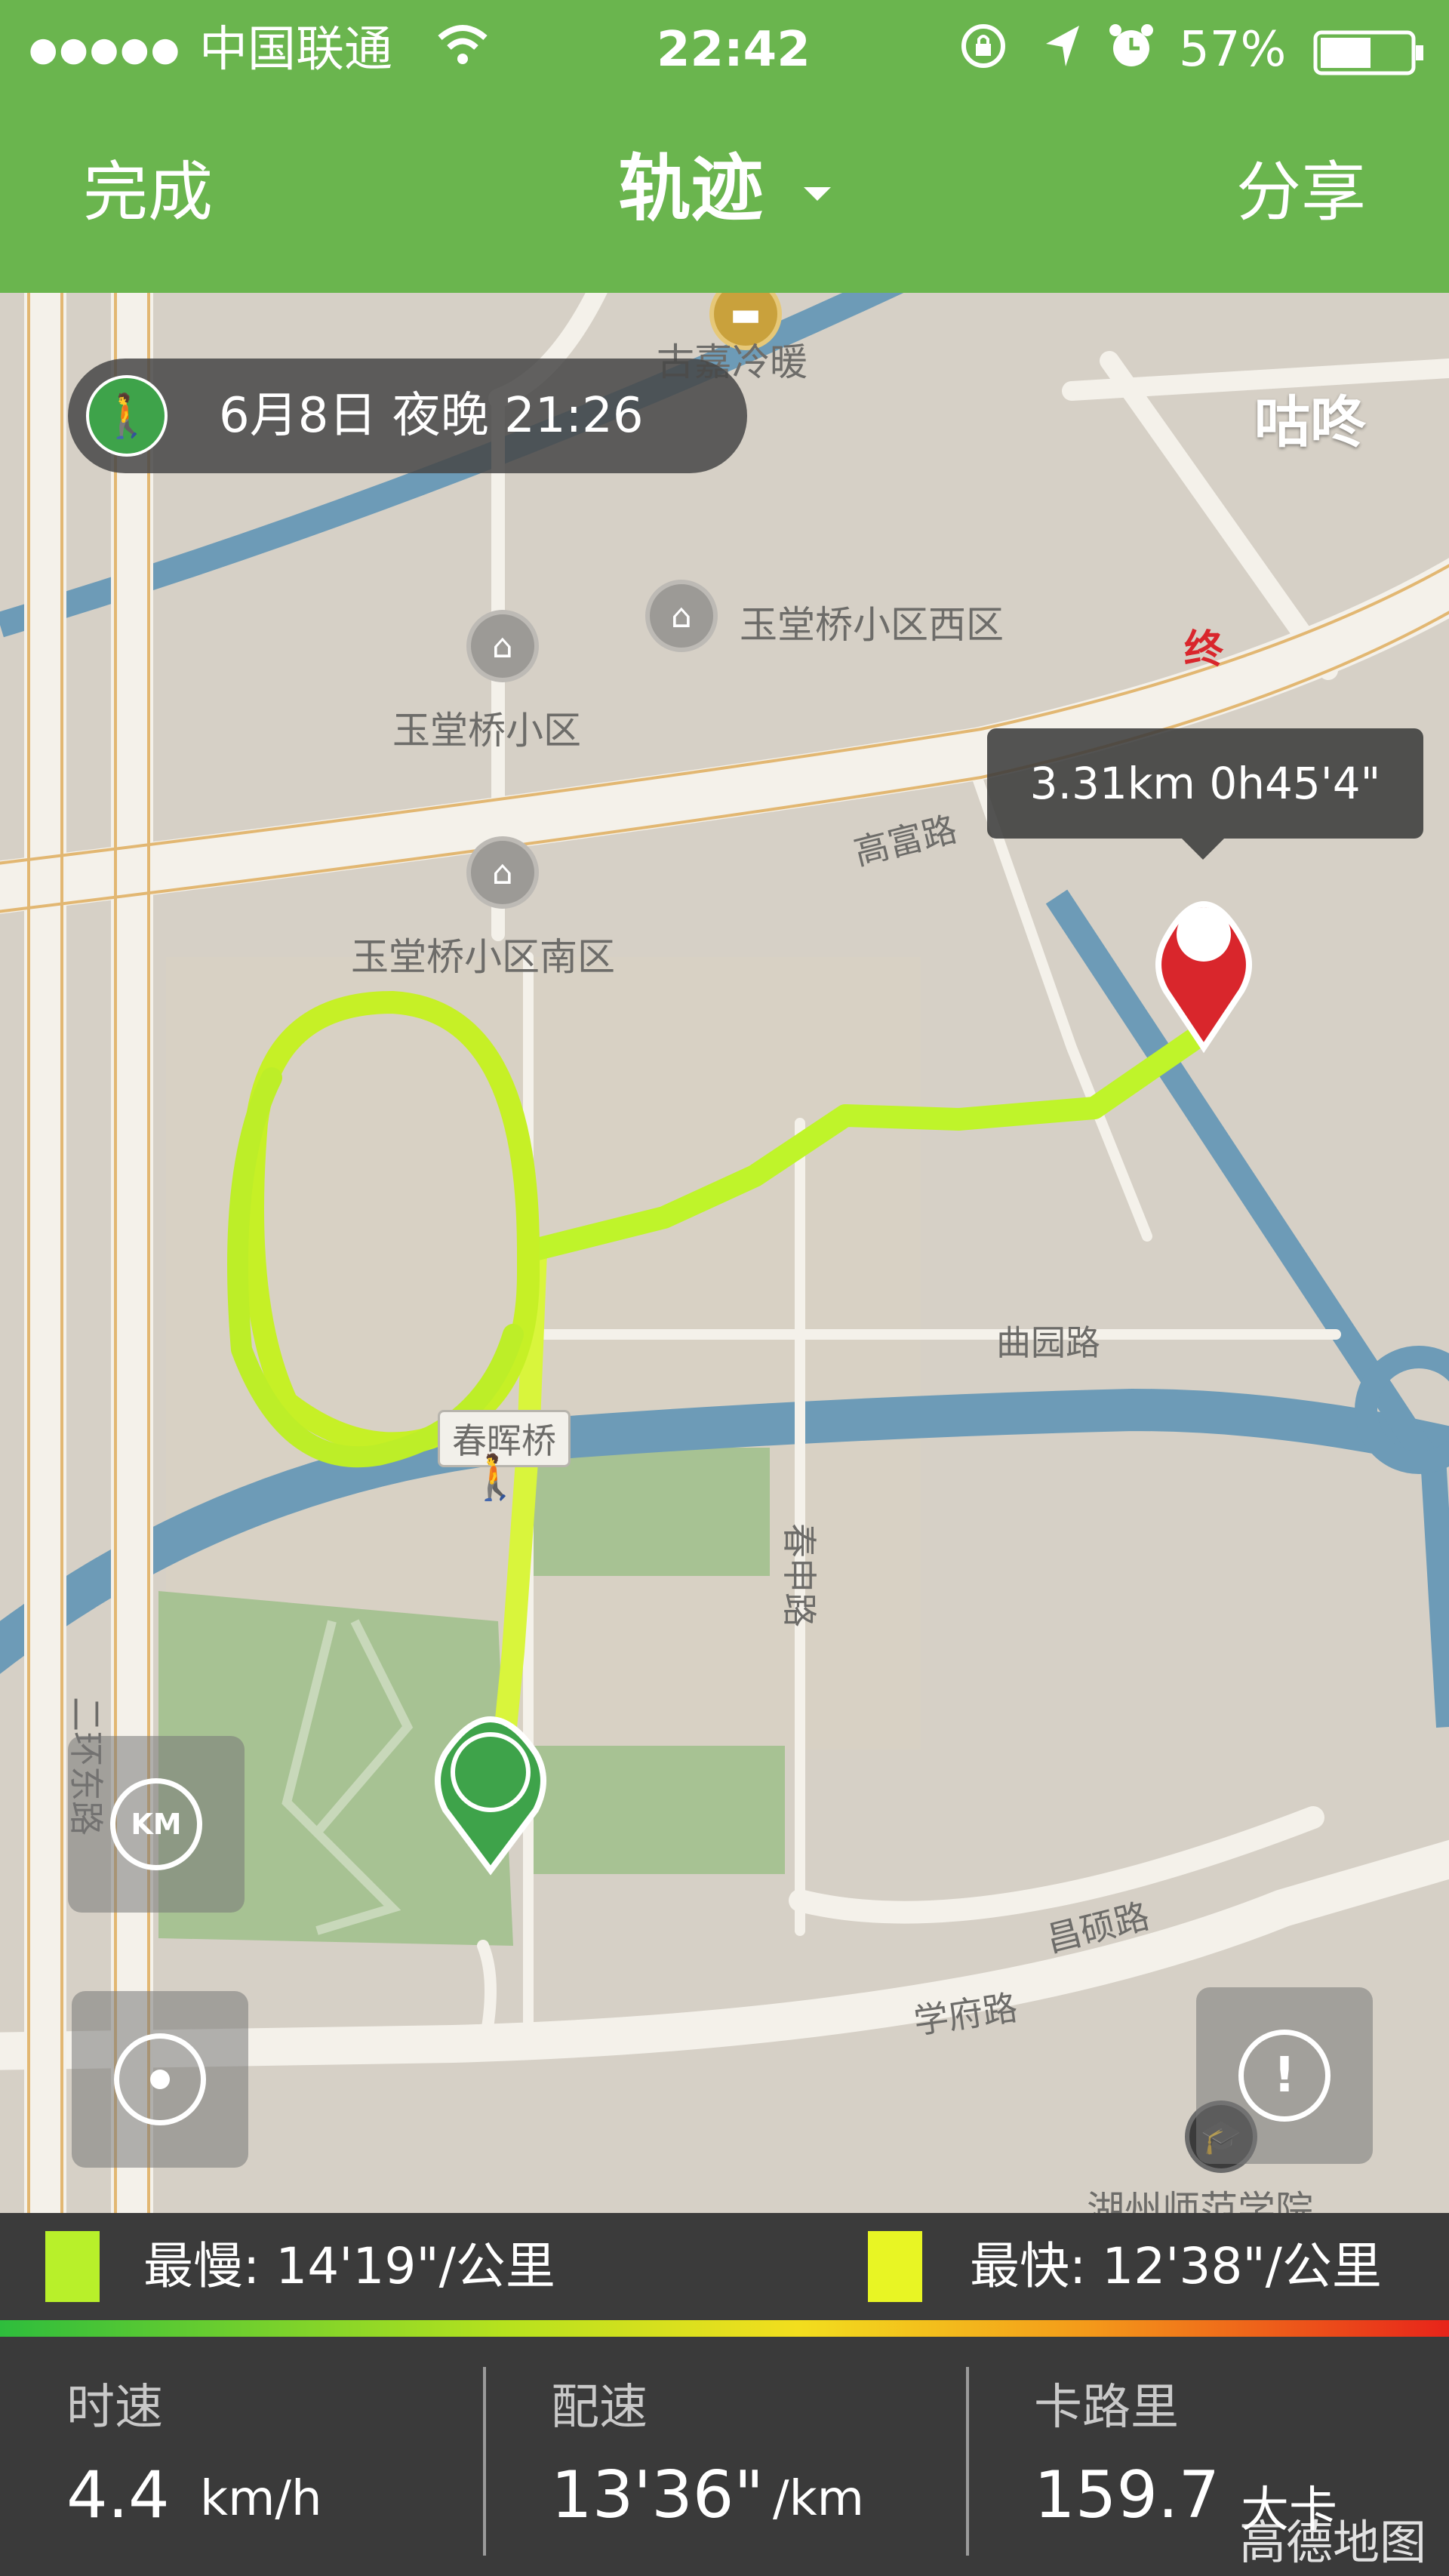 This screenshot has height=2576, width=1449. I want to click on exclamation-icon: !, so click(1284, 2076).